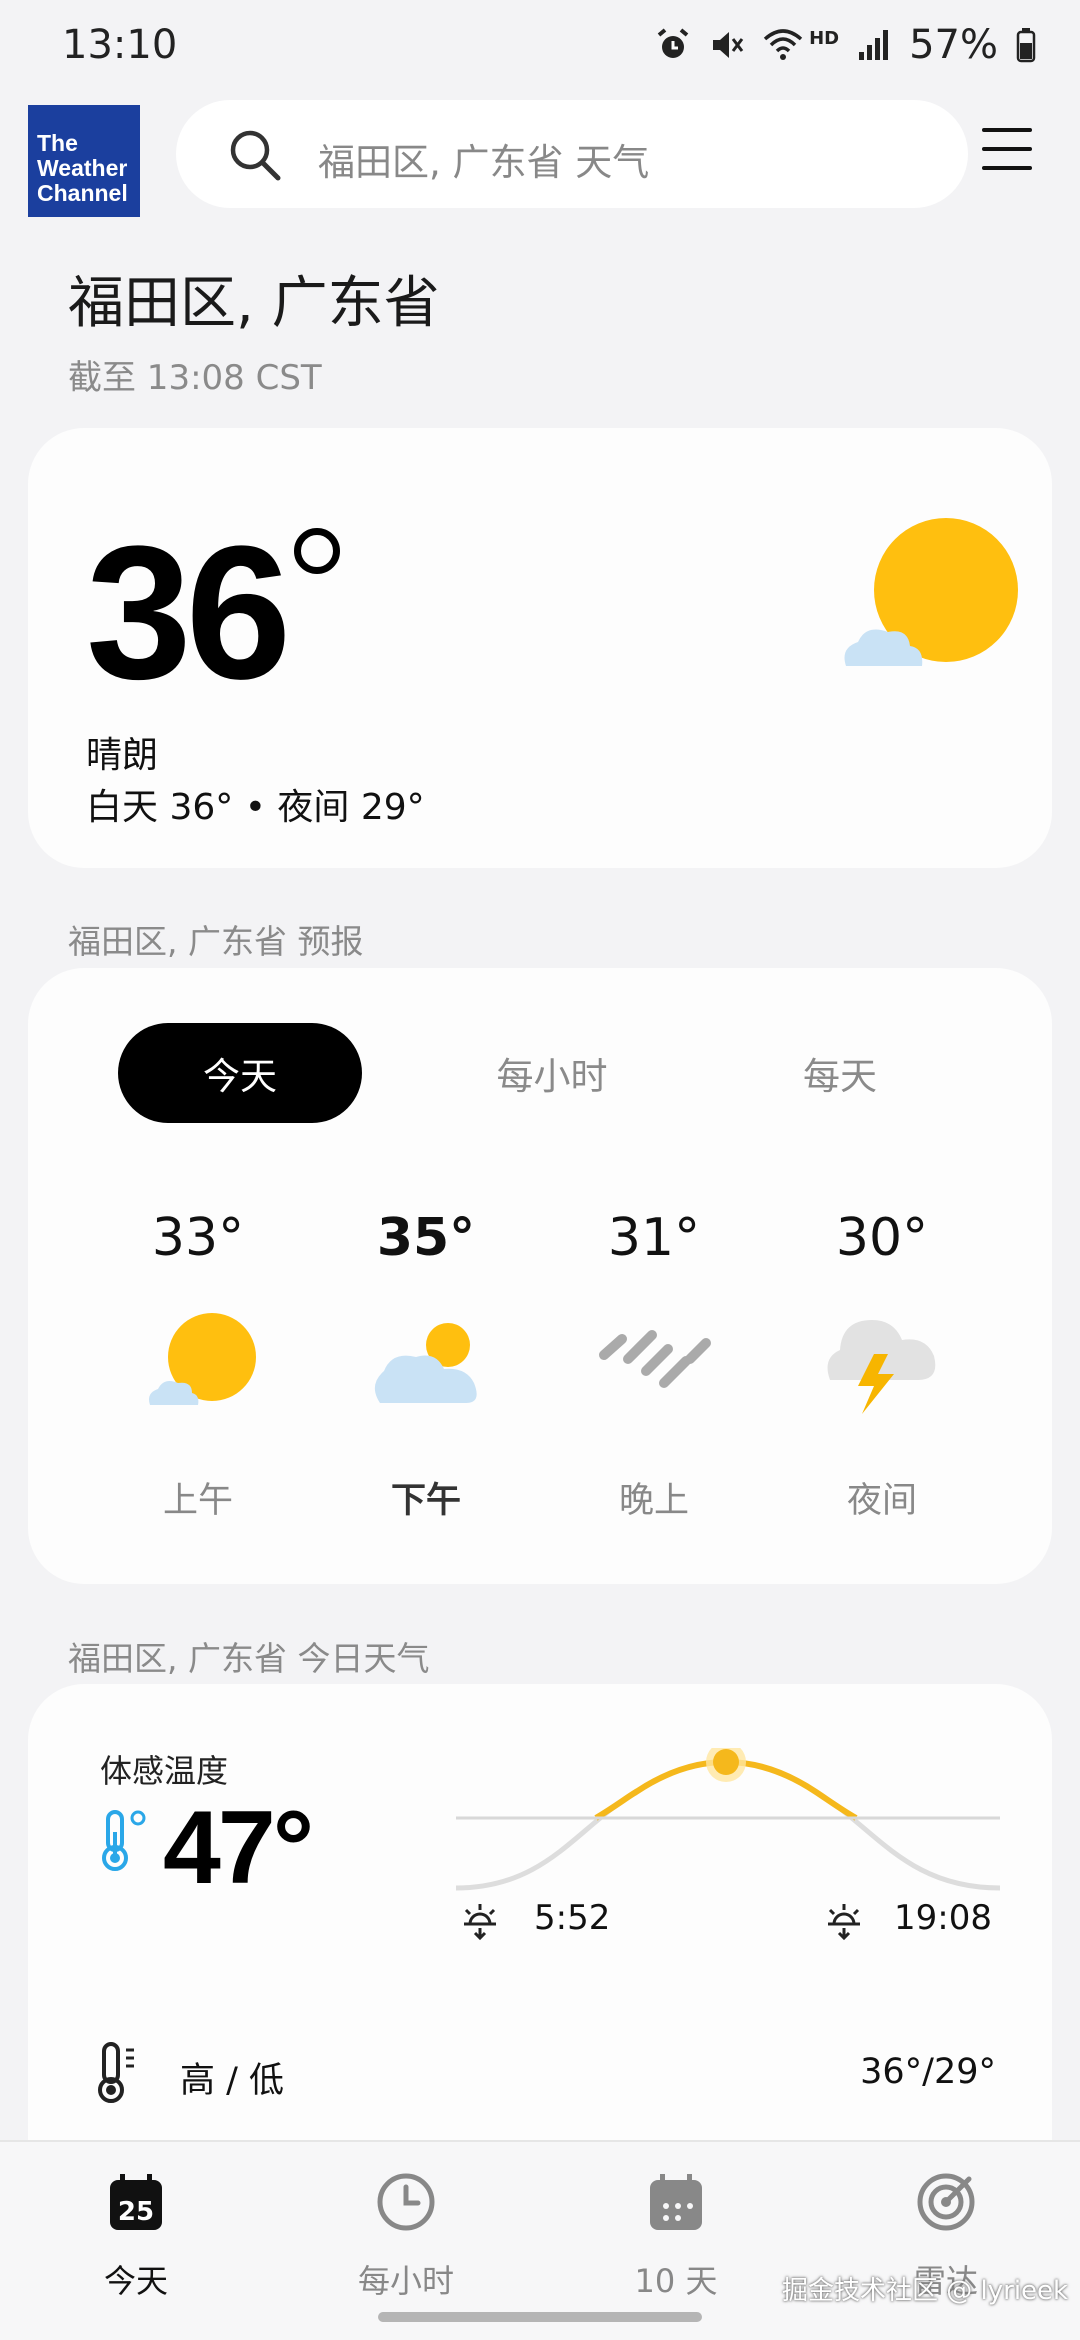 This screenshot has height=2340, width=1080. Describe the element at coordinates (255, 155) in the screenshot. I see `search-icon` at that location.